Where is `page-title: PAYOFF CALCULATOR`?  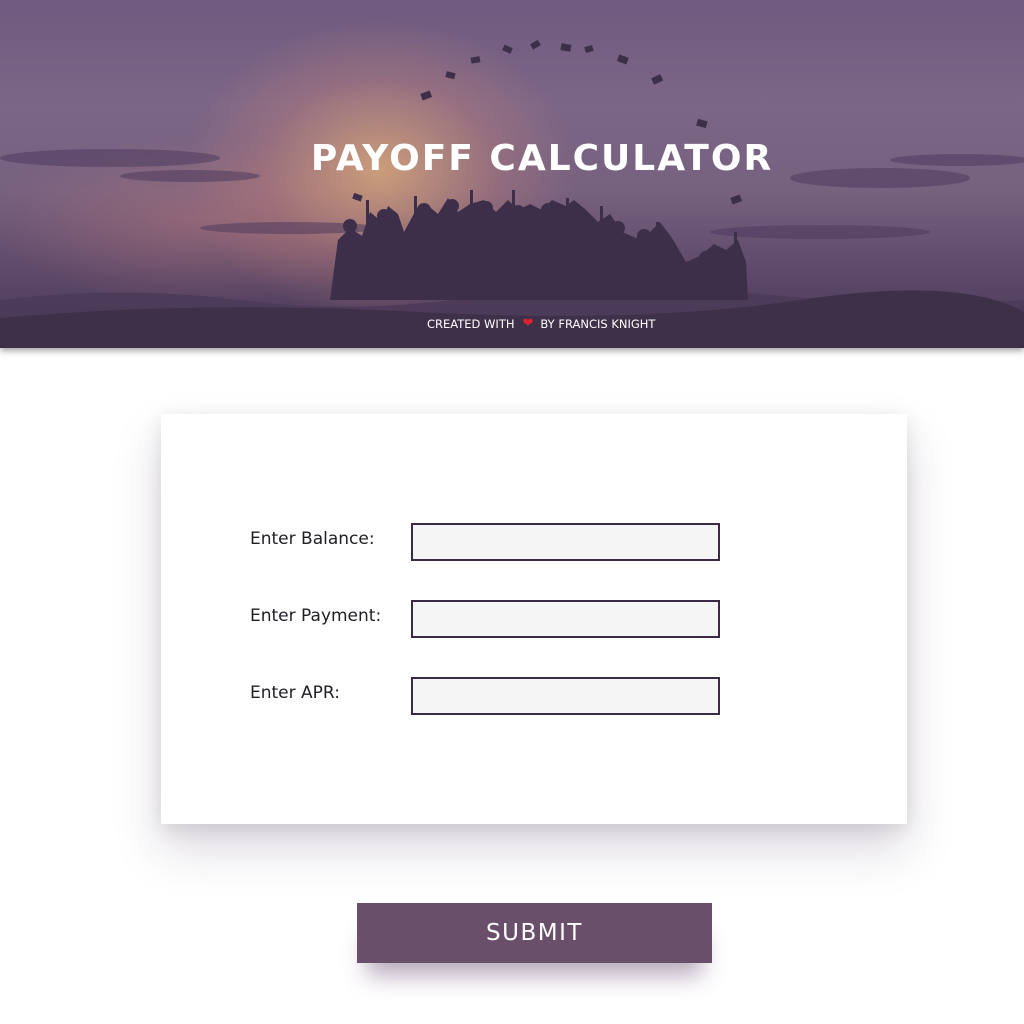 page-title: PAYOFF CALCULATOR is located at coordinates (542, 158).